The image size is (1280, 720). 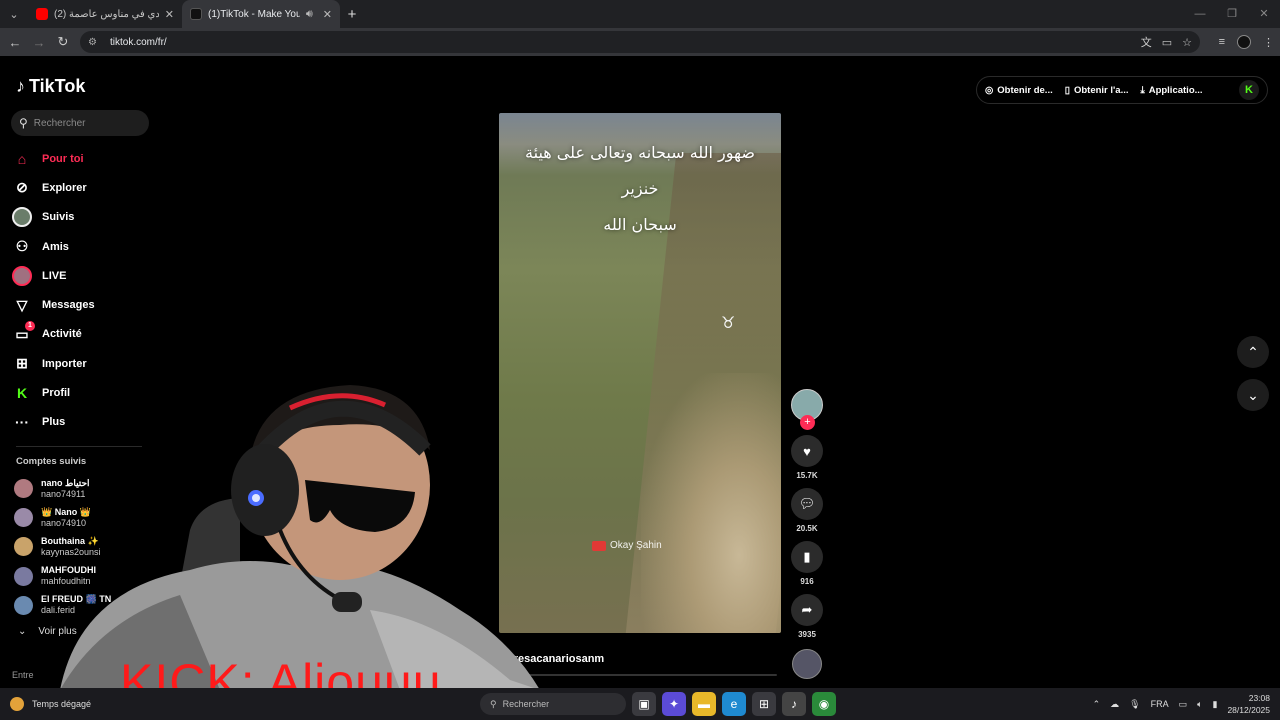 I want to click on profile-avatar-icon, so click(x=1244, y=42).